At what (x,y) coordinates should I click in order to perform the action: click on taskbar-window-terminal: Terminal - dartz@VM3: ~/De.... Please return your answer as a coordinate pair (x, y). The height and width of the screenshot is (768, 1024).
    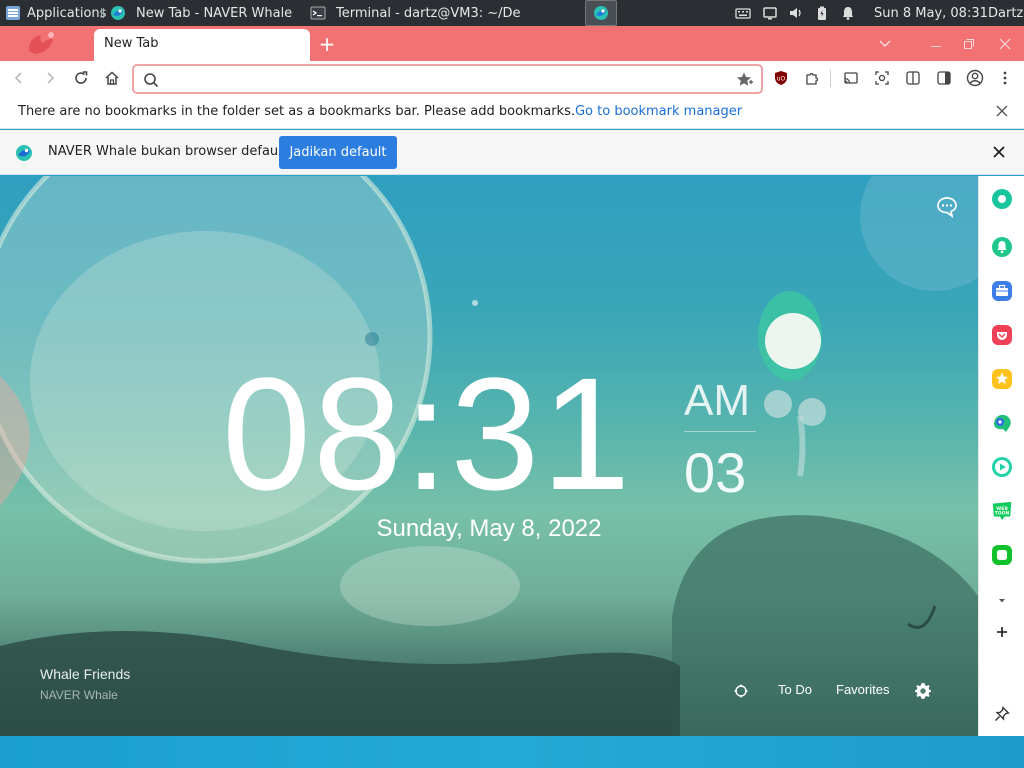
    Looking at the image, I should click on (415, 13).